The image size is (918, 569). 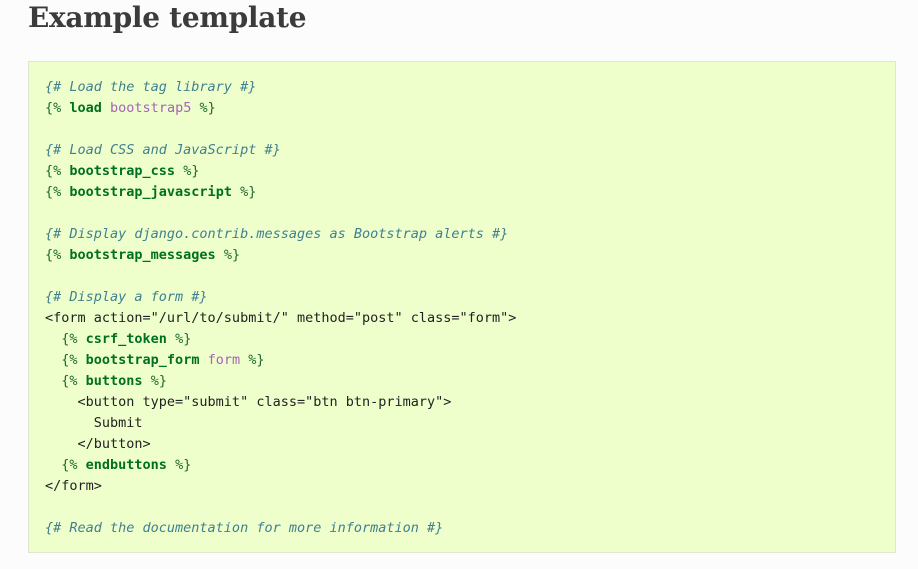 What do you see at coordinates (280, 360) in the screenshot?
I see `code-line: {% bootstrap_form form %}` at bounding box center [280, 360].